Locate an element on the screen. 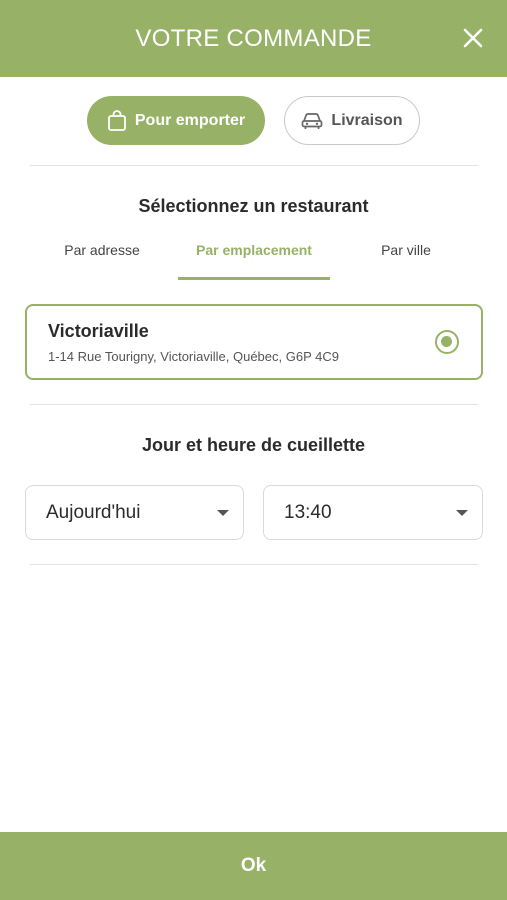 The height and width of the screenshot is (900, 507). pickup-day-value: Aujourd'hui is located at coordinates (93, 512).